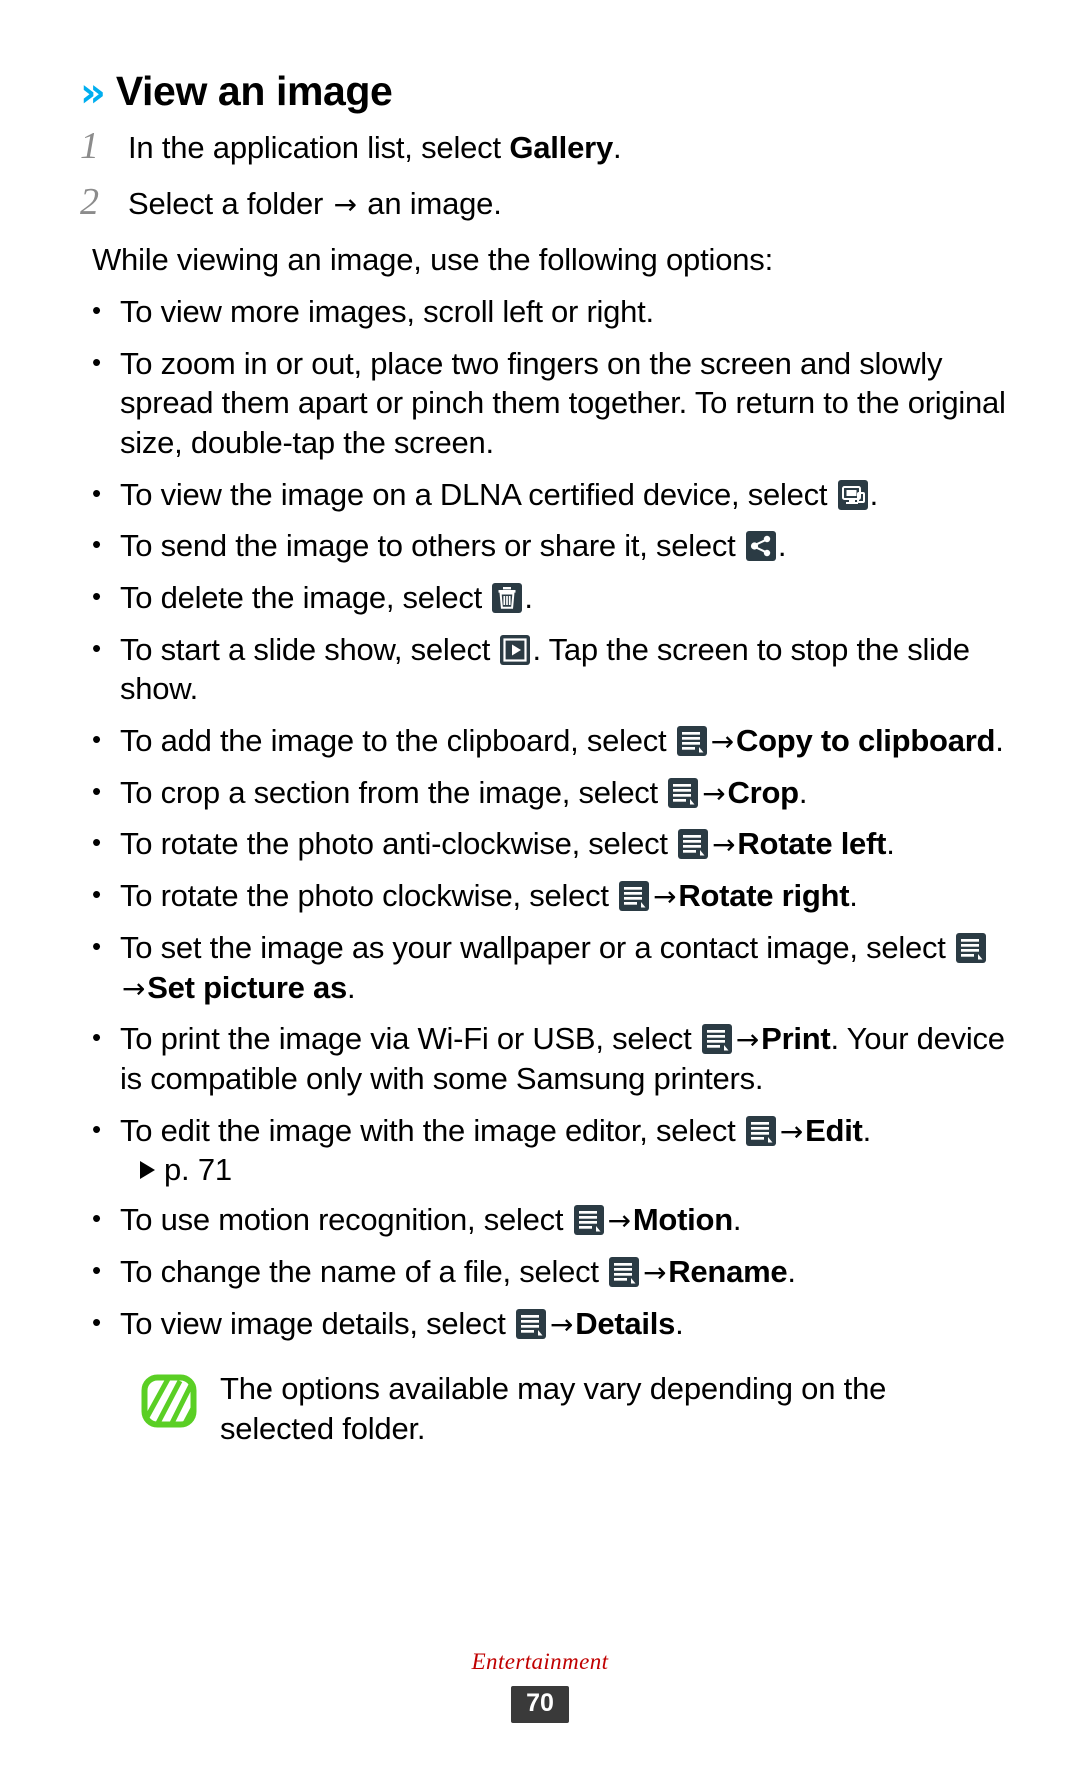  What do you see at coordinates (544, 203) in the screenshot?
I see `numbered-step-2: 2 Select a folder → an image.` at bounding box center [544, 203].